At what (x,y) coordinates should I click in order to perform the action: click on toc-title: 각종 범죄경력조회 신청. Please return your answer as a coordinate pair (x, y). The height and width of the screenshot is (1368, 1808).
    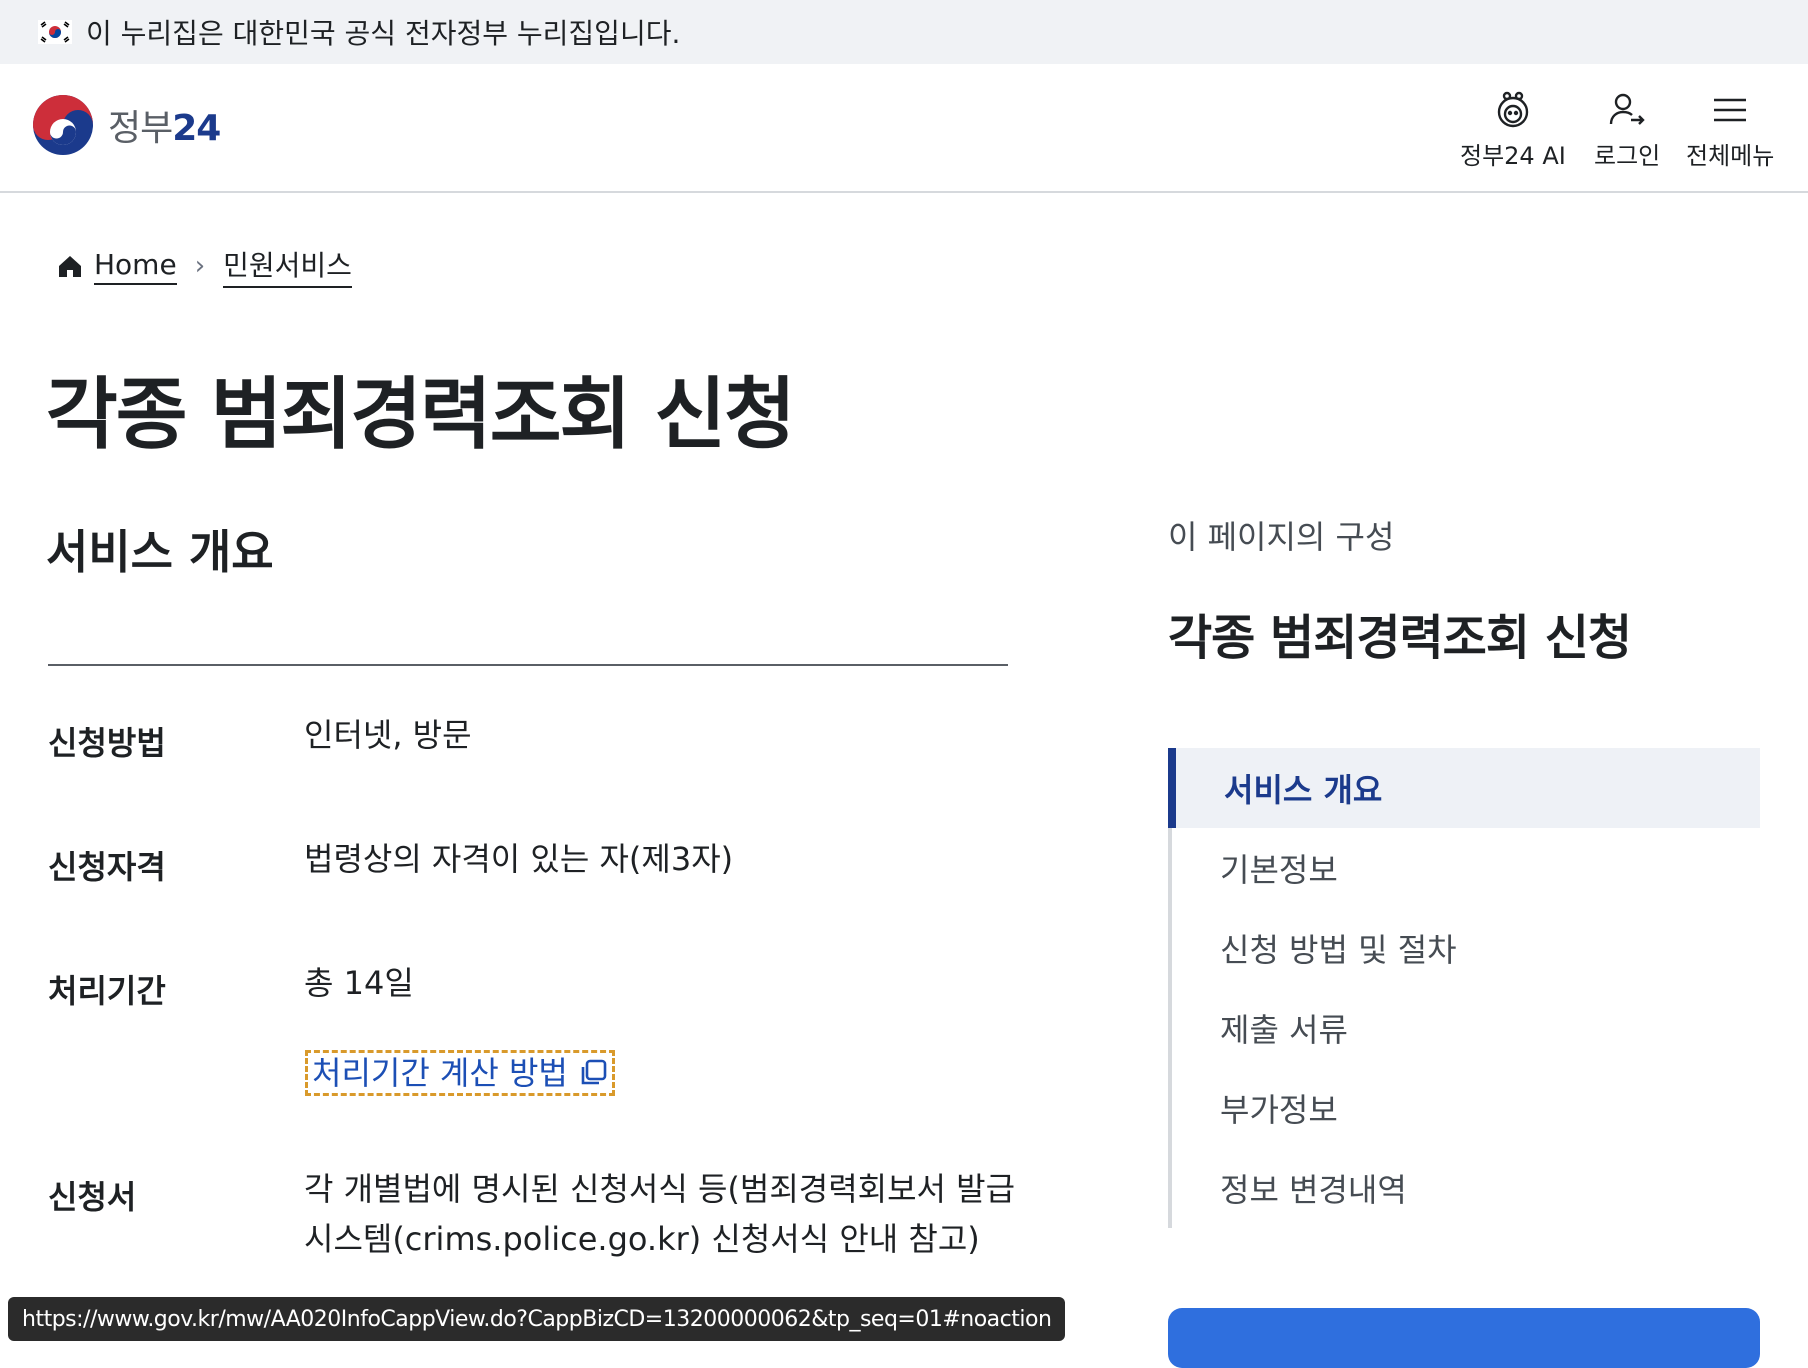
    Looking at the image, I should click on (1400, 638).